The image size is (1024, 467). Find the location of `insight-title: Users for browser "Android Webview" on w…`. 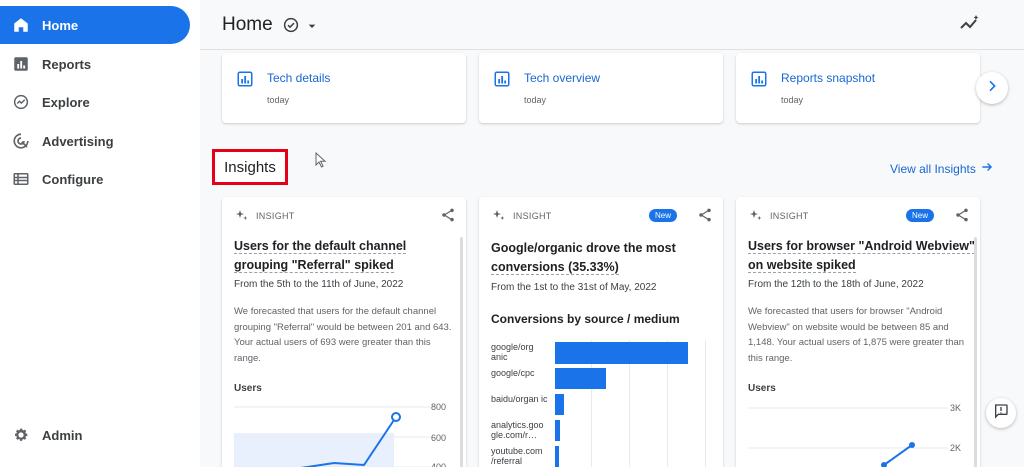

insight-title: Users for browser "Android Webview" on w… is located at coordinates (864, 256).